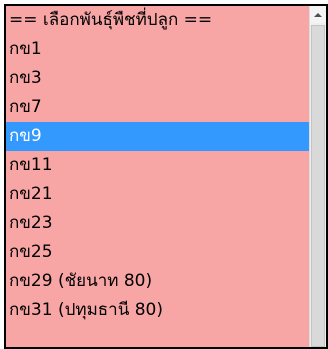 Image resolution: width=328 pixels, height=349 pixels. What do you see at coordinates (157, 78) in the screenshot?
I see `list-item: กข3` at bounding box center [157, 78].